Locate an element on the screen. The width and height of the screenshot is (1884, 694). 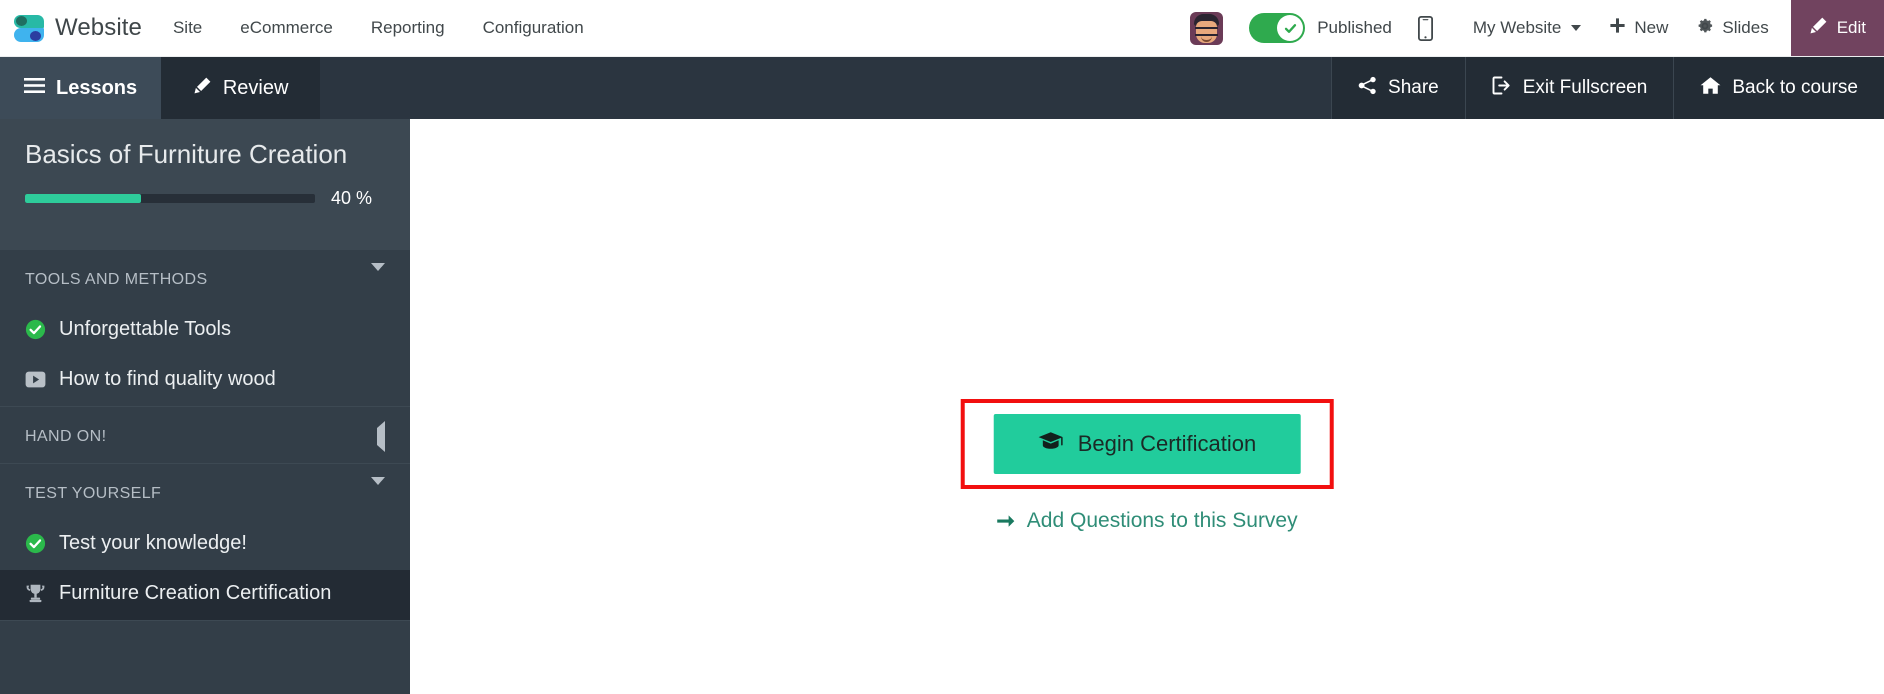
sidebar-section-hand-on: HAND ON! is located at coordinates (205, 435).